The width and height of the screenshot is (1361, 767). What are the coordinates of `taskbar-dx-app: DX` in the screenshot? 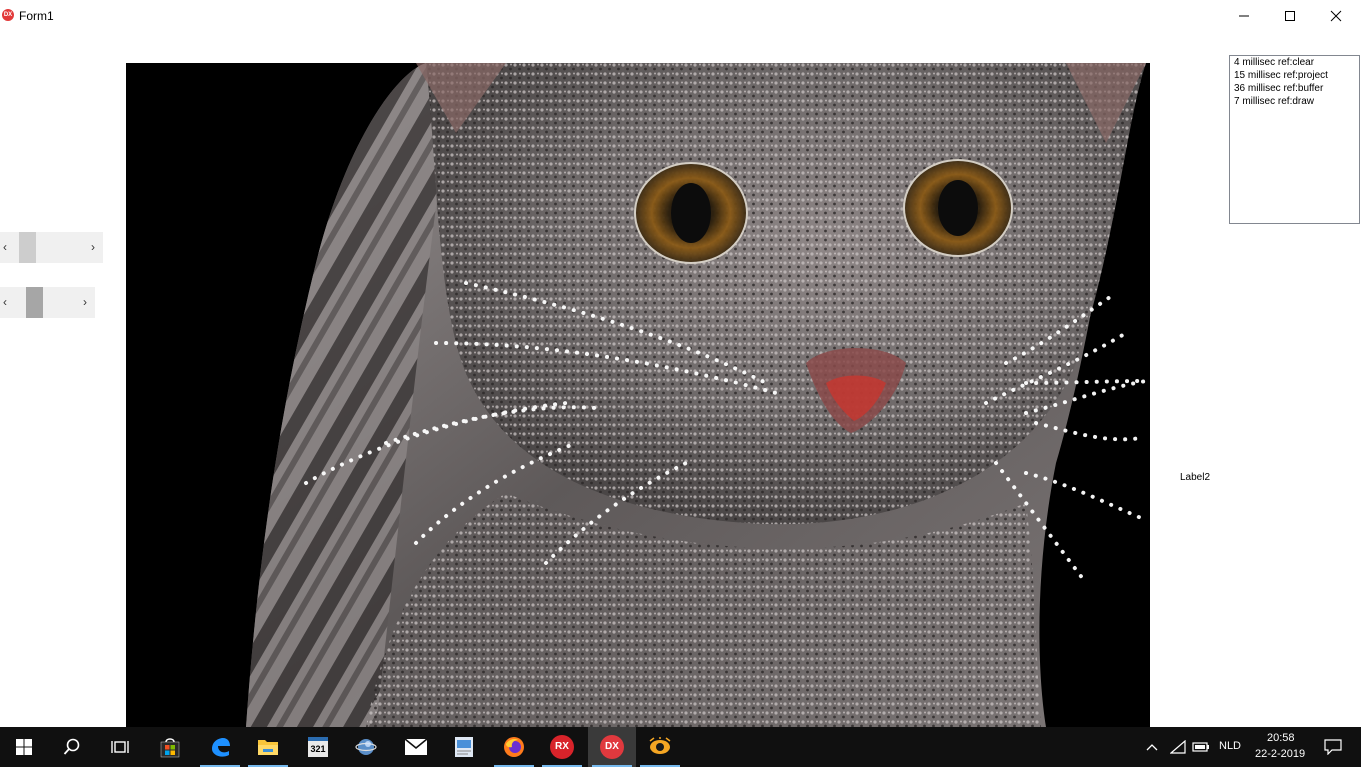 It's located at (612, 747).